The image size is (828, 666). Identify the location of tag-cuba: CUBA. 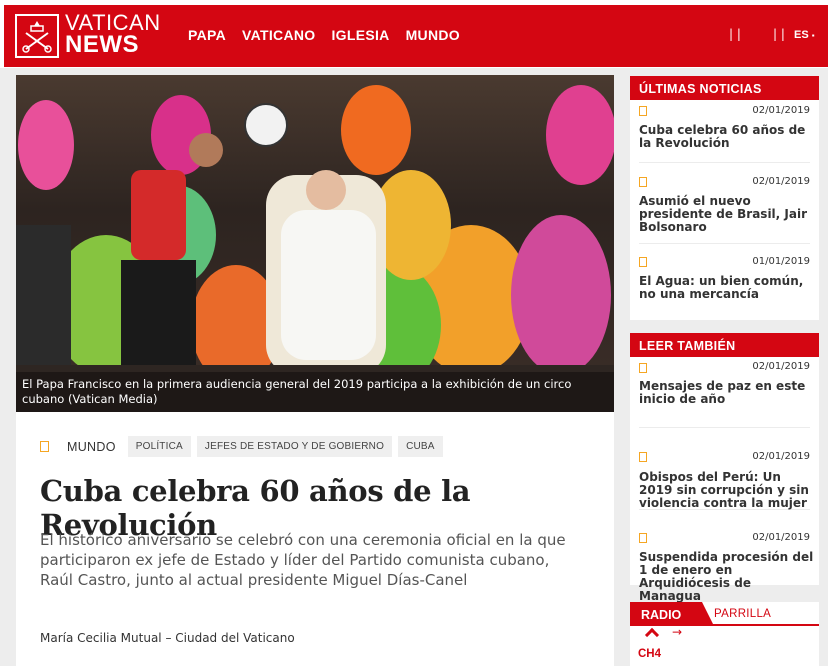
(420, 446).